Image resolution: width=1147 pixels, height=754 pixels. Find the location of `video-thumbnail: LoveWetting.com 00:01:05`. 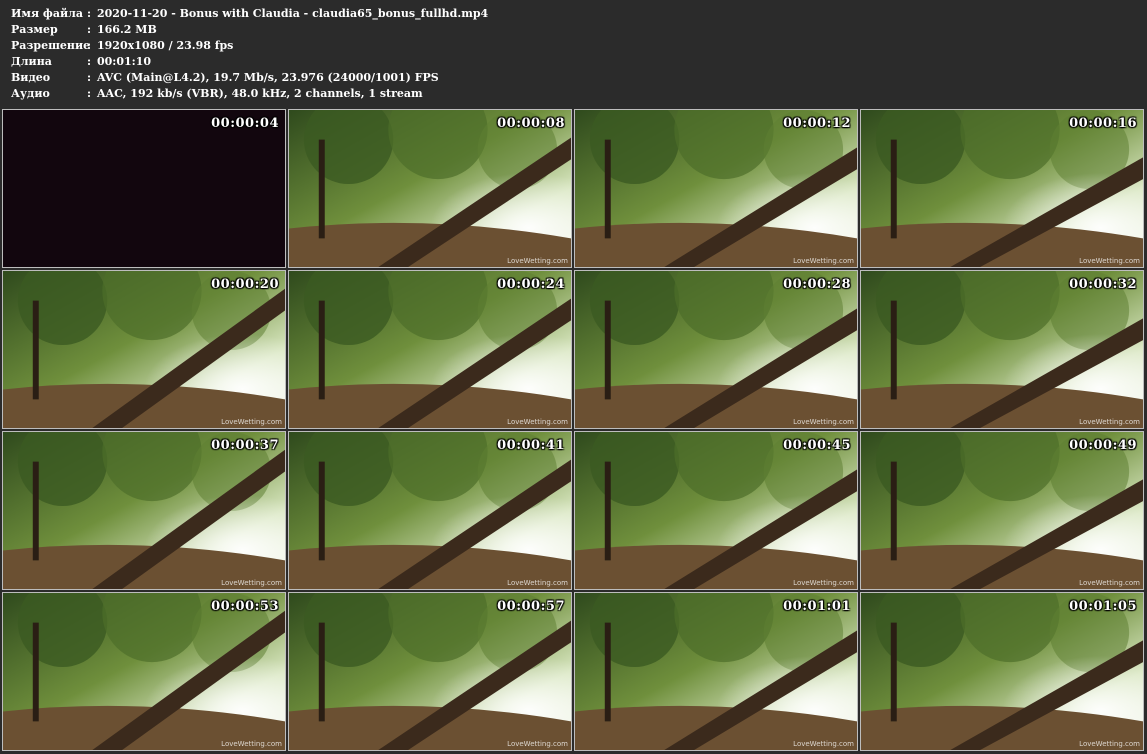

video-thumbnail: LoveWetting.com 00:01:05 is located at coordinates (1002, 671).